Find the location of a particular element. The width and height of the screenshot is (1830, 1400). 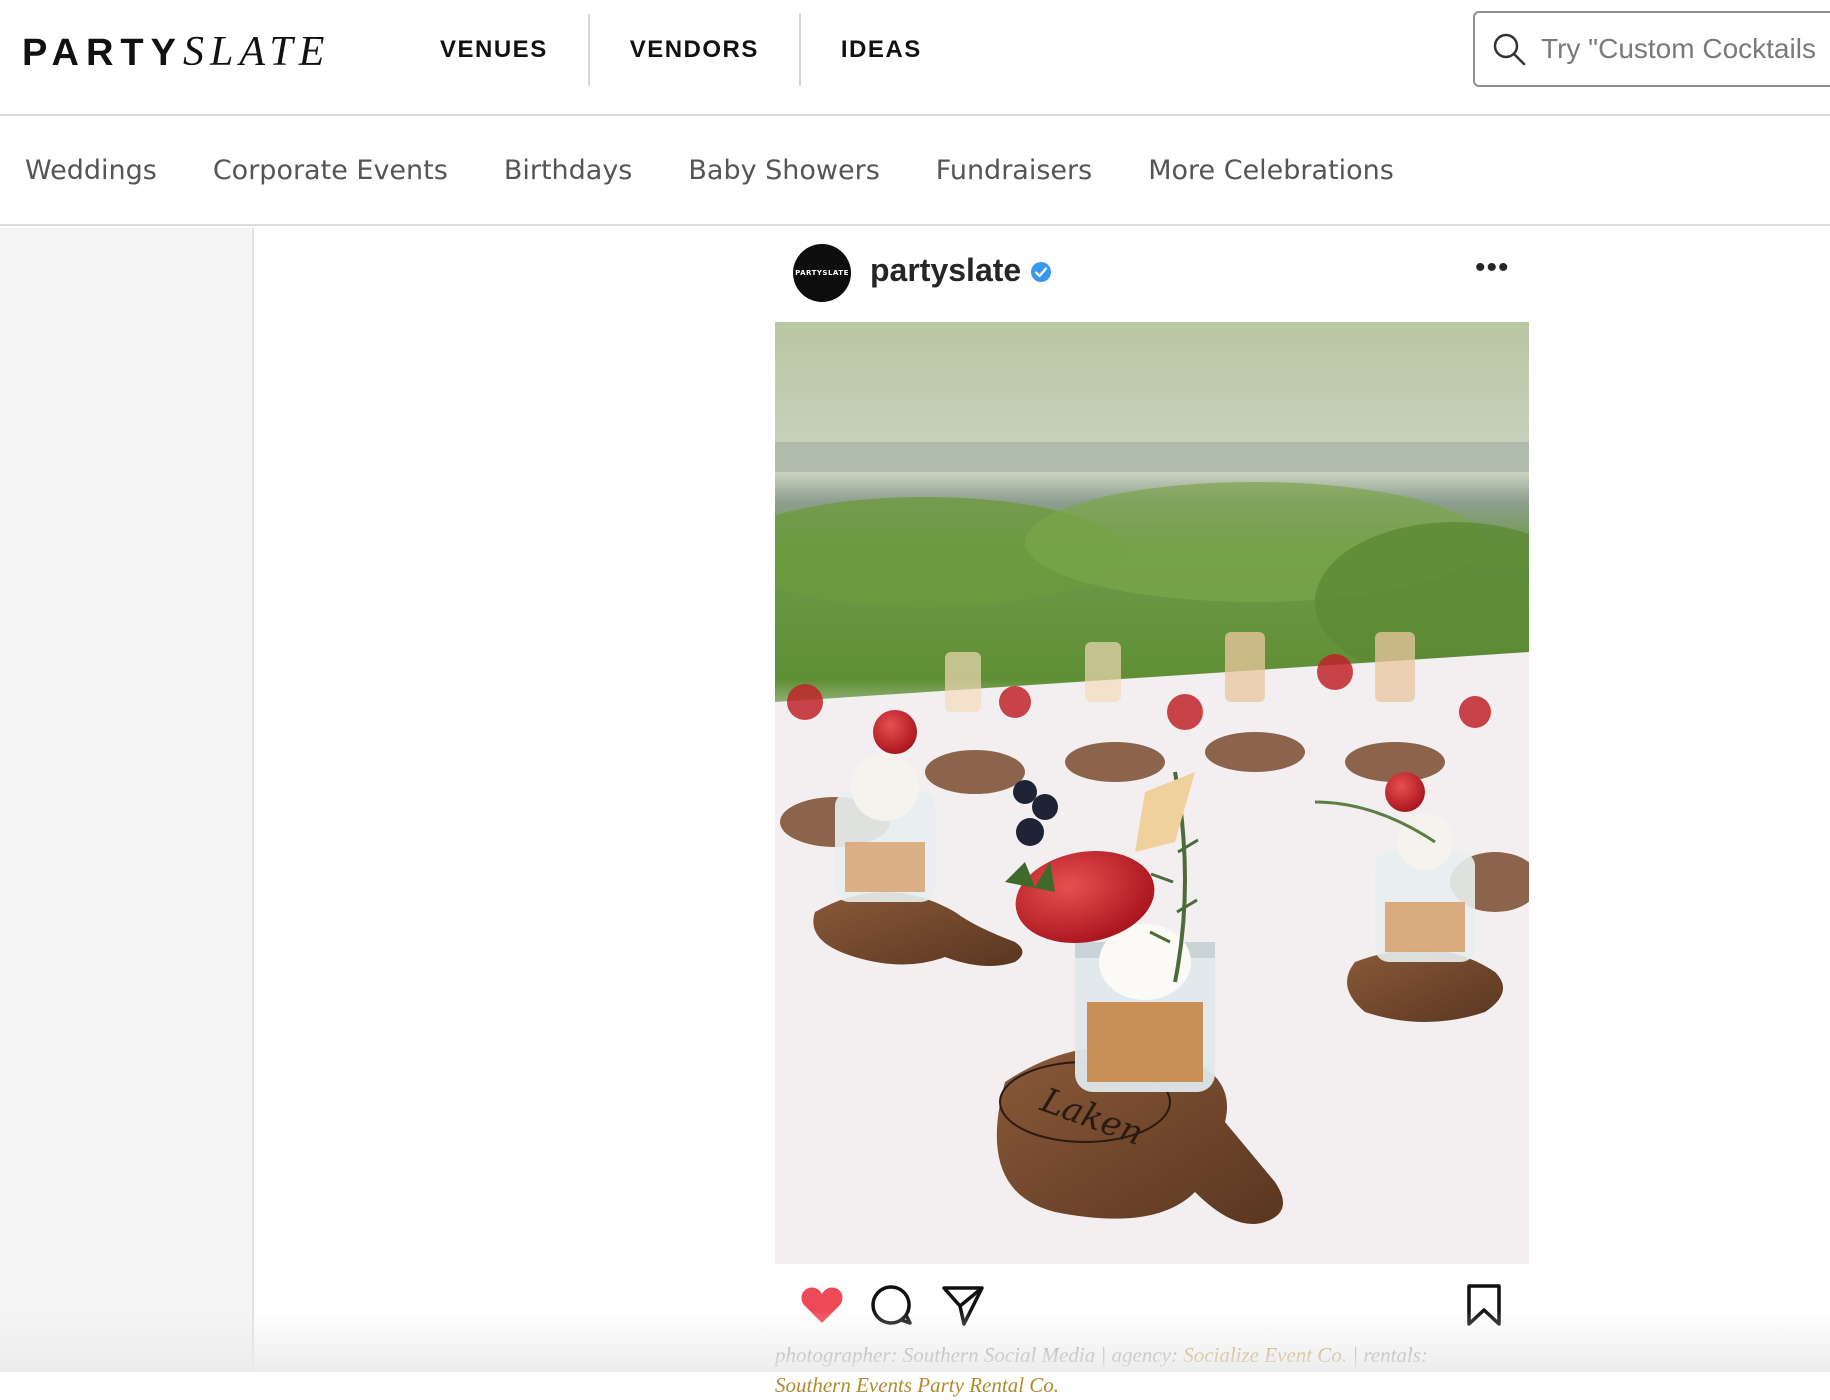

logo-slate-text: SLATE is located at coordinates (256, 52).